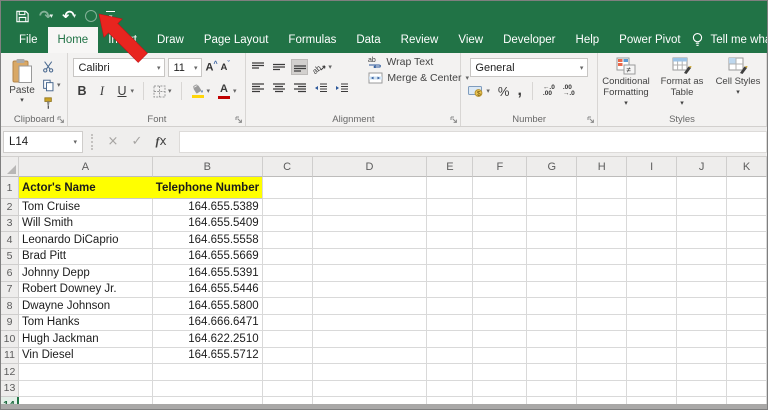 This screenshot has height=410, width=768. Describe the element at coordinates (747, 273) in the screenshot. I see `cell-K6` at that location.